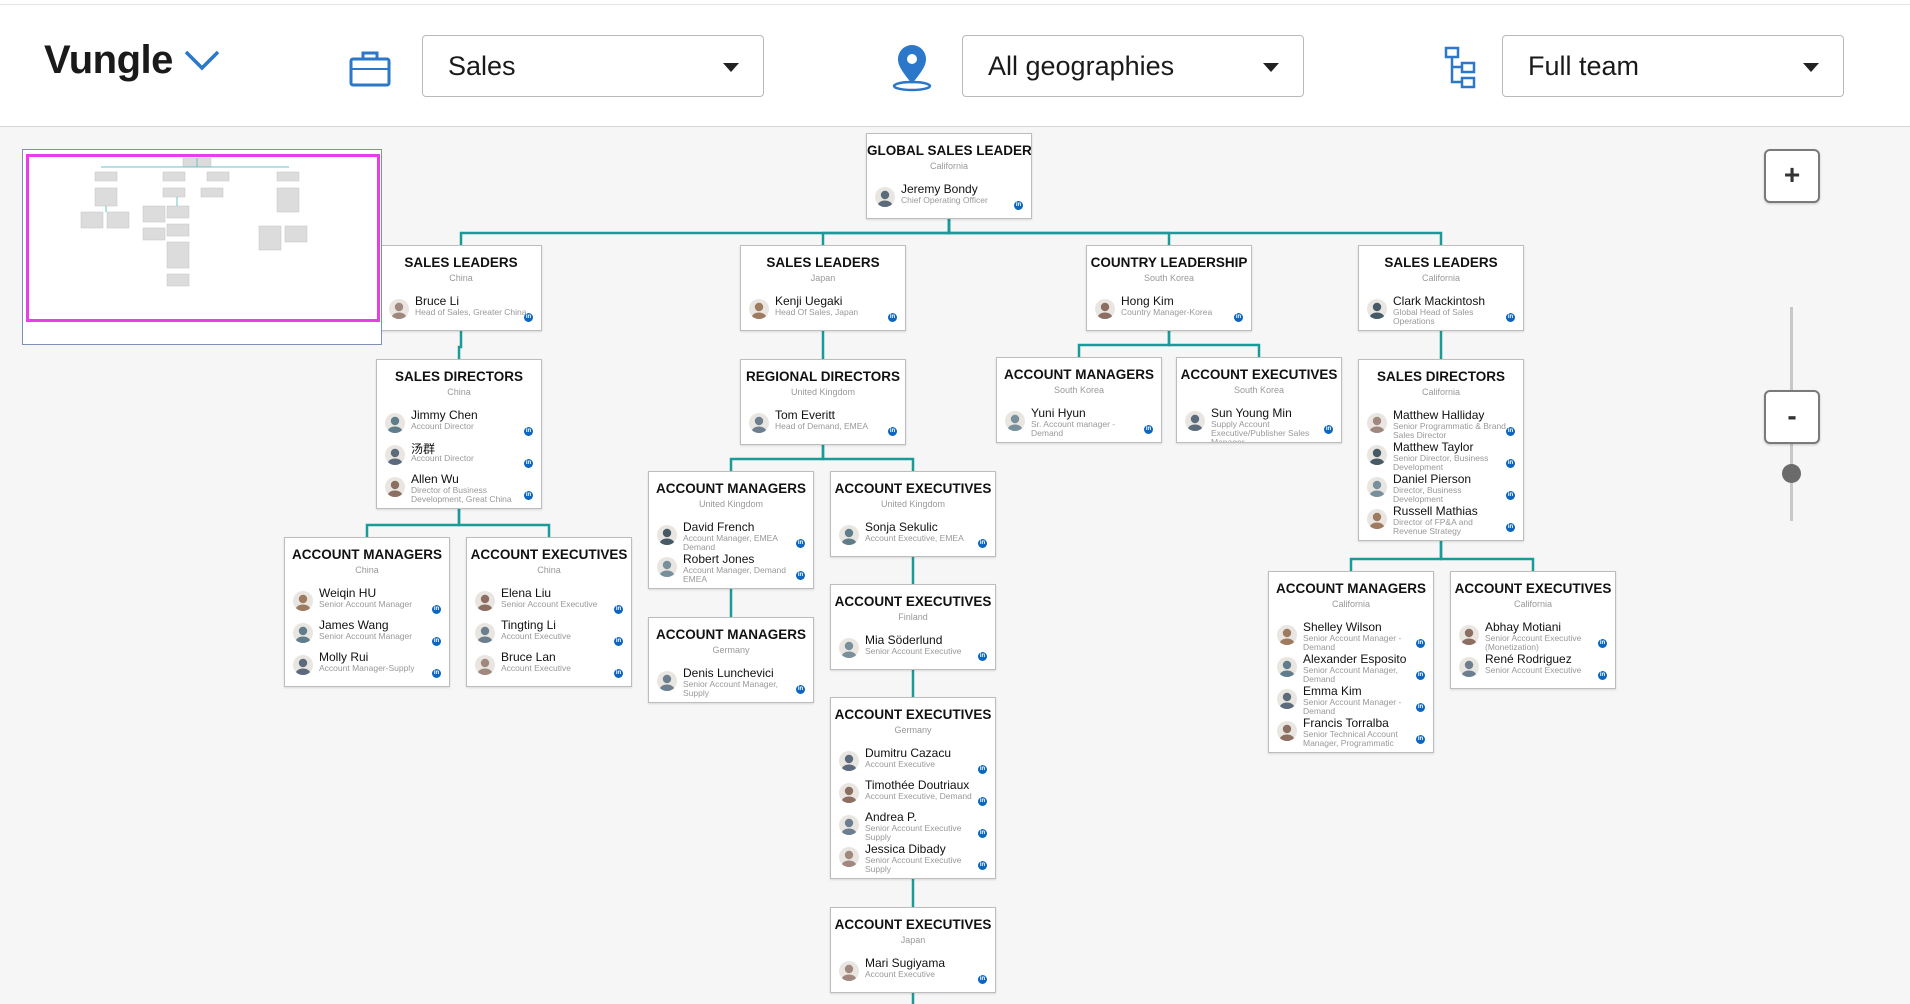 The image size is (1910, 1004). What do you see at coordinates (549, 633) in the screenshot?
I see `person-row: Tingting Li Account Executive in` at bounding box center [549, 633].